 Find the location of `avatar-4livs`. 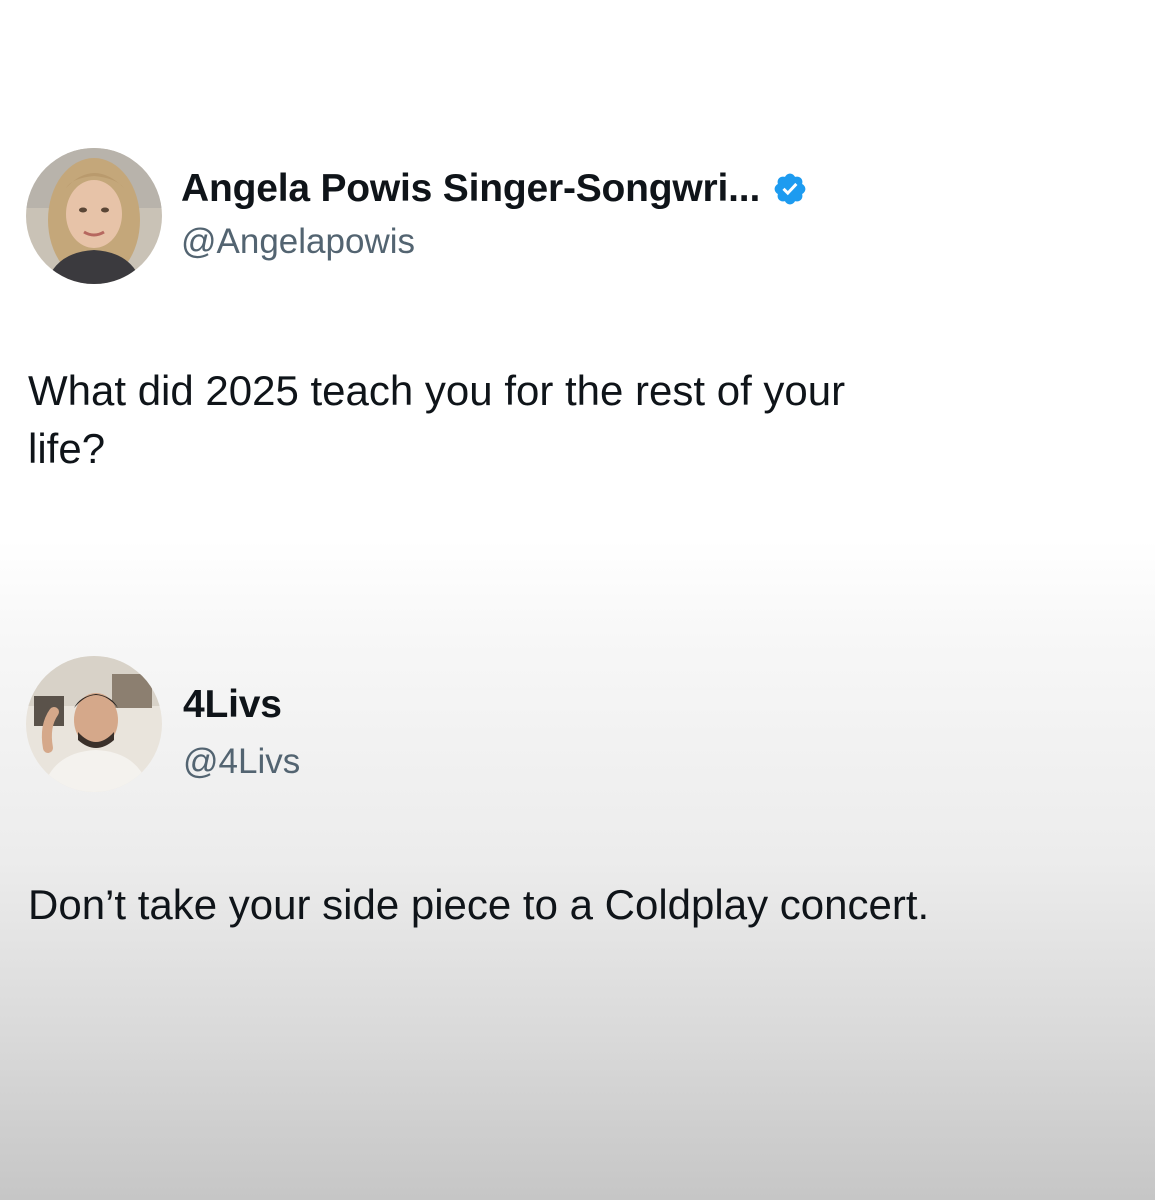

avatar-4livs is located at coordinates (94, 724).